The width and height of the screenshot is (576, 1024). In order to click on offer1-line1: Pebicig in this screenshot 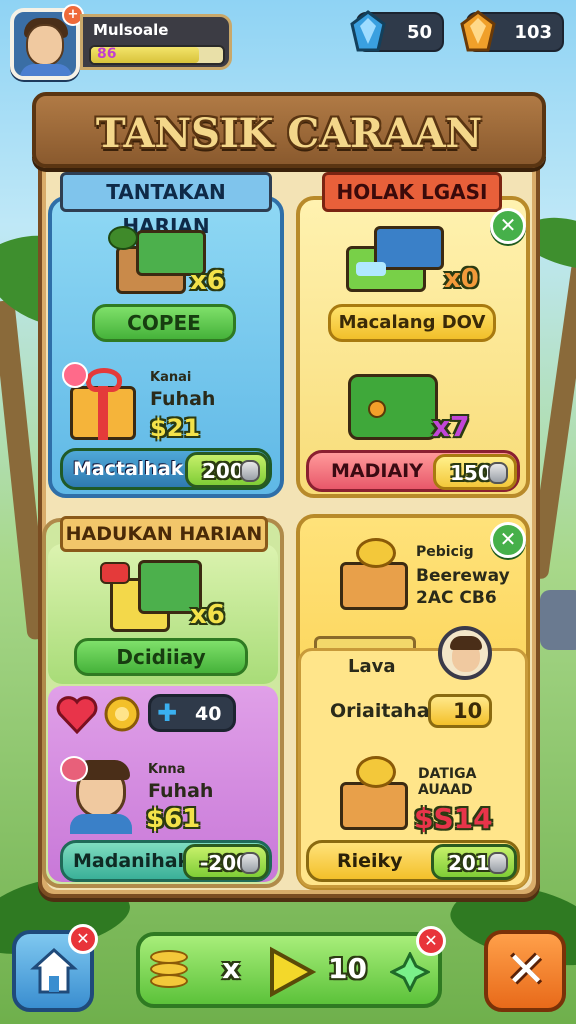, I will do `click(445, 552)`.